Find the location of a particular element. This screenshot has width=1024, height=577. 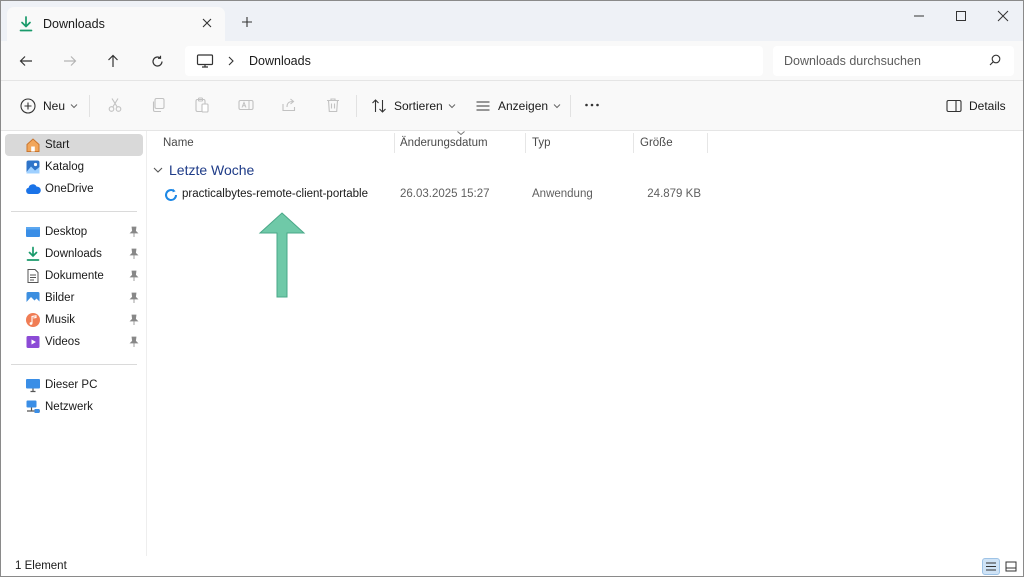

new-label: Neu is located at coordinates (54, 106).